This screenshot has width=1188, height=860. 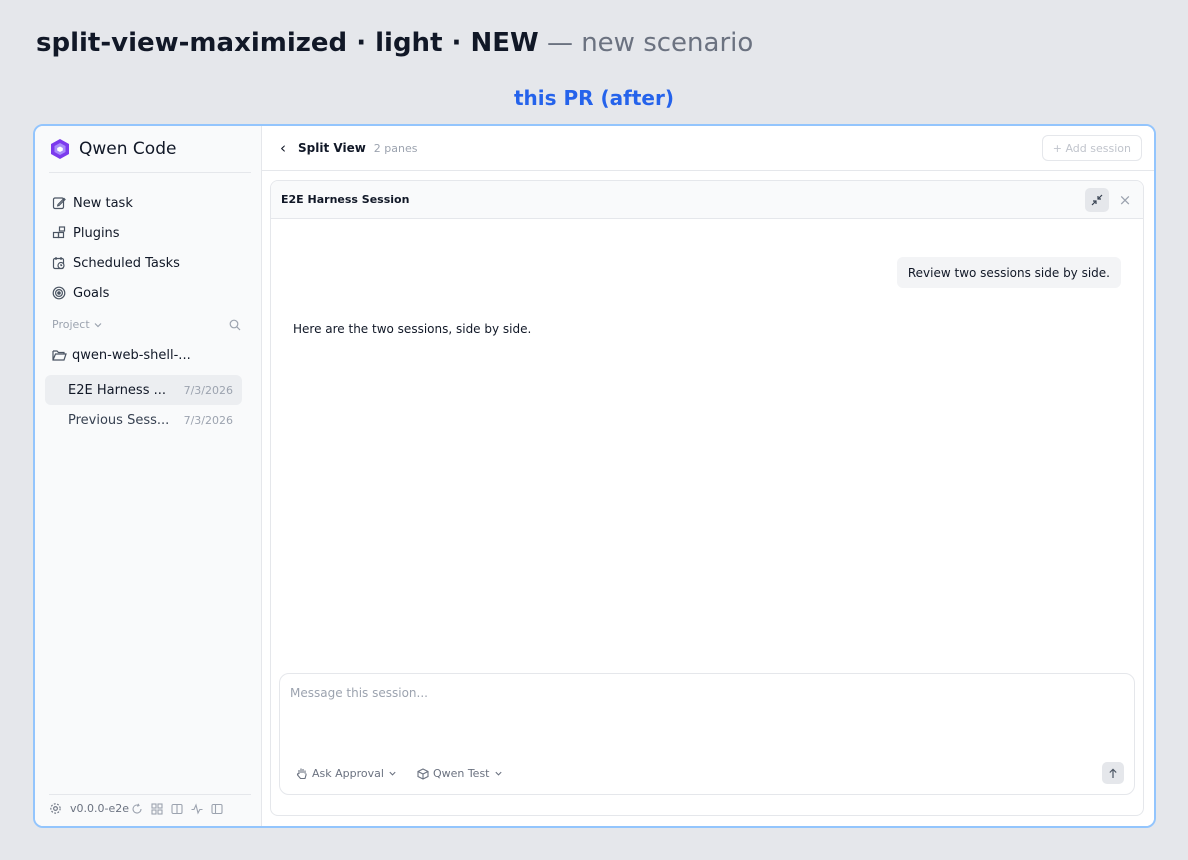 What do you see at coordinates (59, 355) in the screenshot?
I see `folder-open-icon` at bounding box center [59, 355].